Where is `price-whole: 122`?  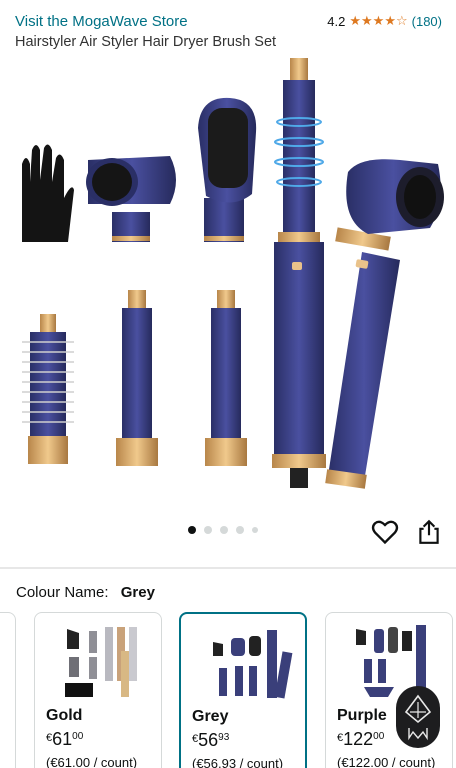
price-whole: 122 is located at coordinates (358, 739).